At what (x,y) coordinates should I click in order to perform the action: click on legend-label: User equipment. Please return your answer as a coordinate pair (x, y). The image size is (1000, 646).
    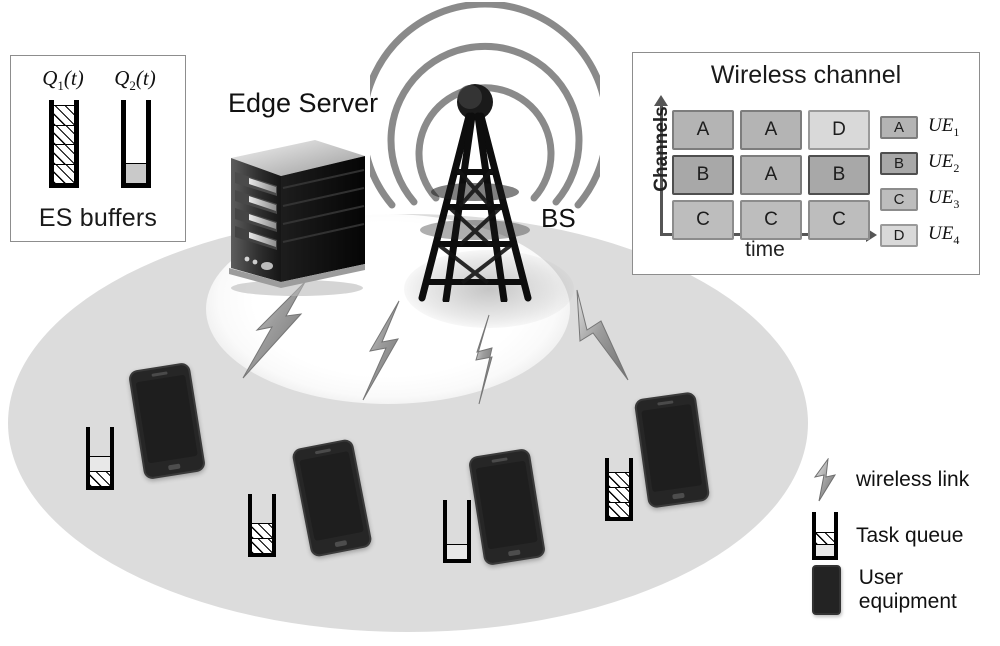
    Looking at the image, I should click on (907, 589).